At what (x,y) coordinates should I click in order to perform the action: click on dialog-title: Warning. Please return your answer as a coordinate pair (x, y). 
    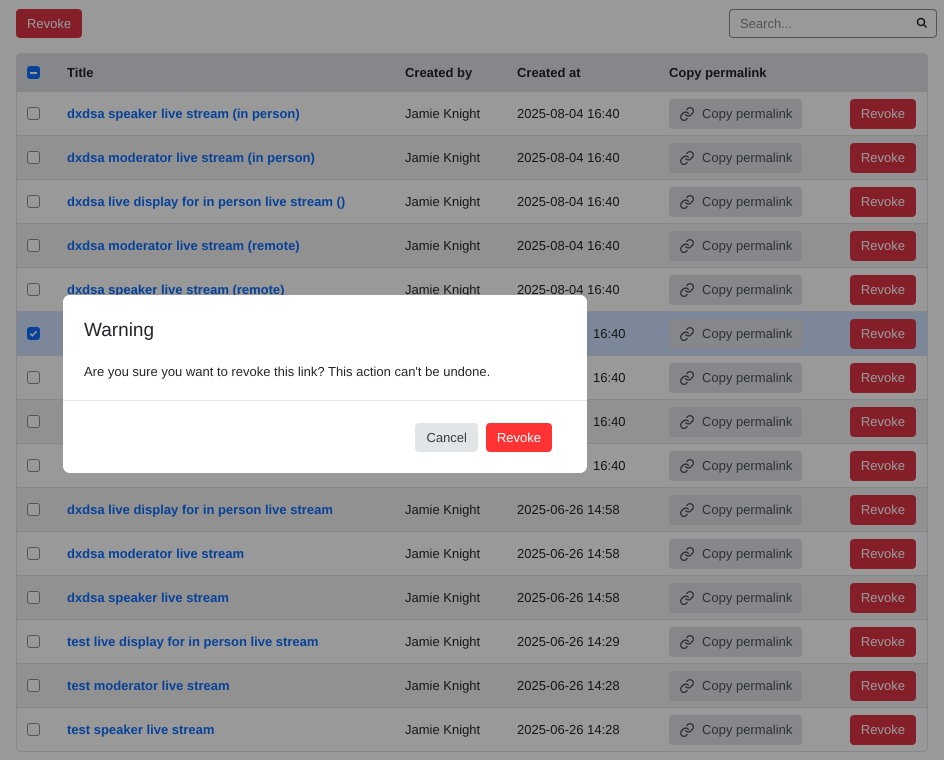
    Looking at the image, I should click on (120, 331).